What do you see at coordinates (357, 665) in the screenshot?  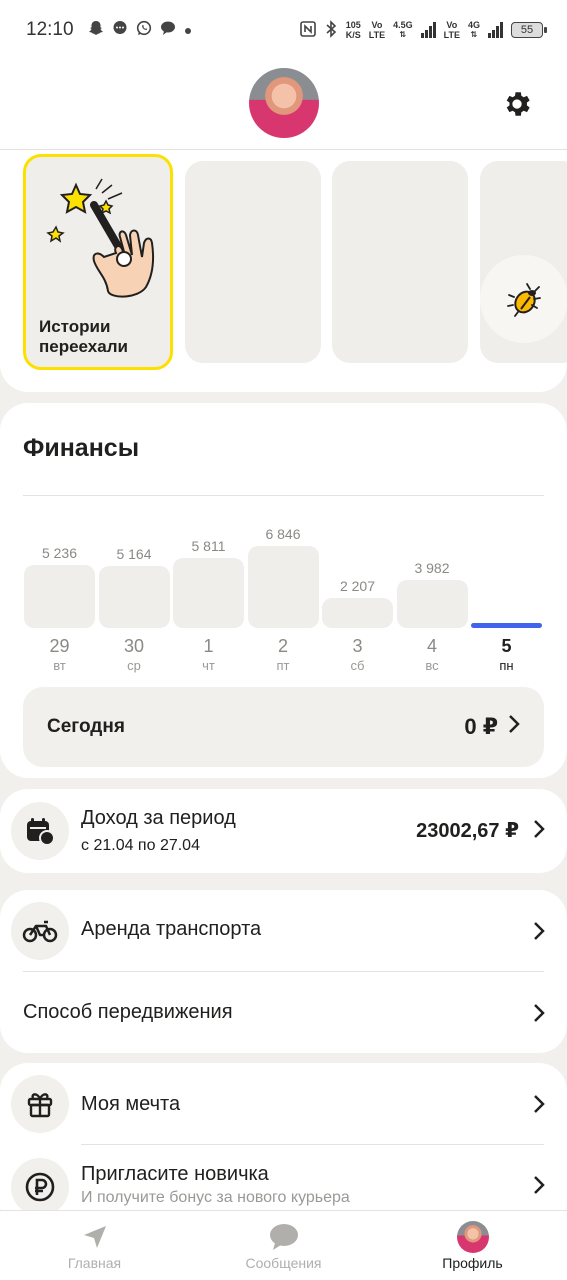 I see `bar-weekday-label: сб` at bounding box center [357, 665].